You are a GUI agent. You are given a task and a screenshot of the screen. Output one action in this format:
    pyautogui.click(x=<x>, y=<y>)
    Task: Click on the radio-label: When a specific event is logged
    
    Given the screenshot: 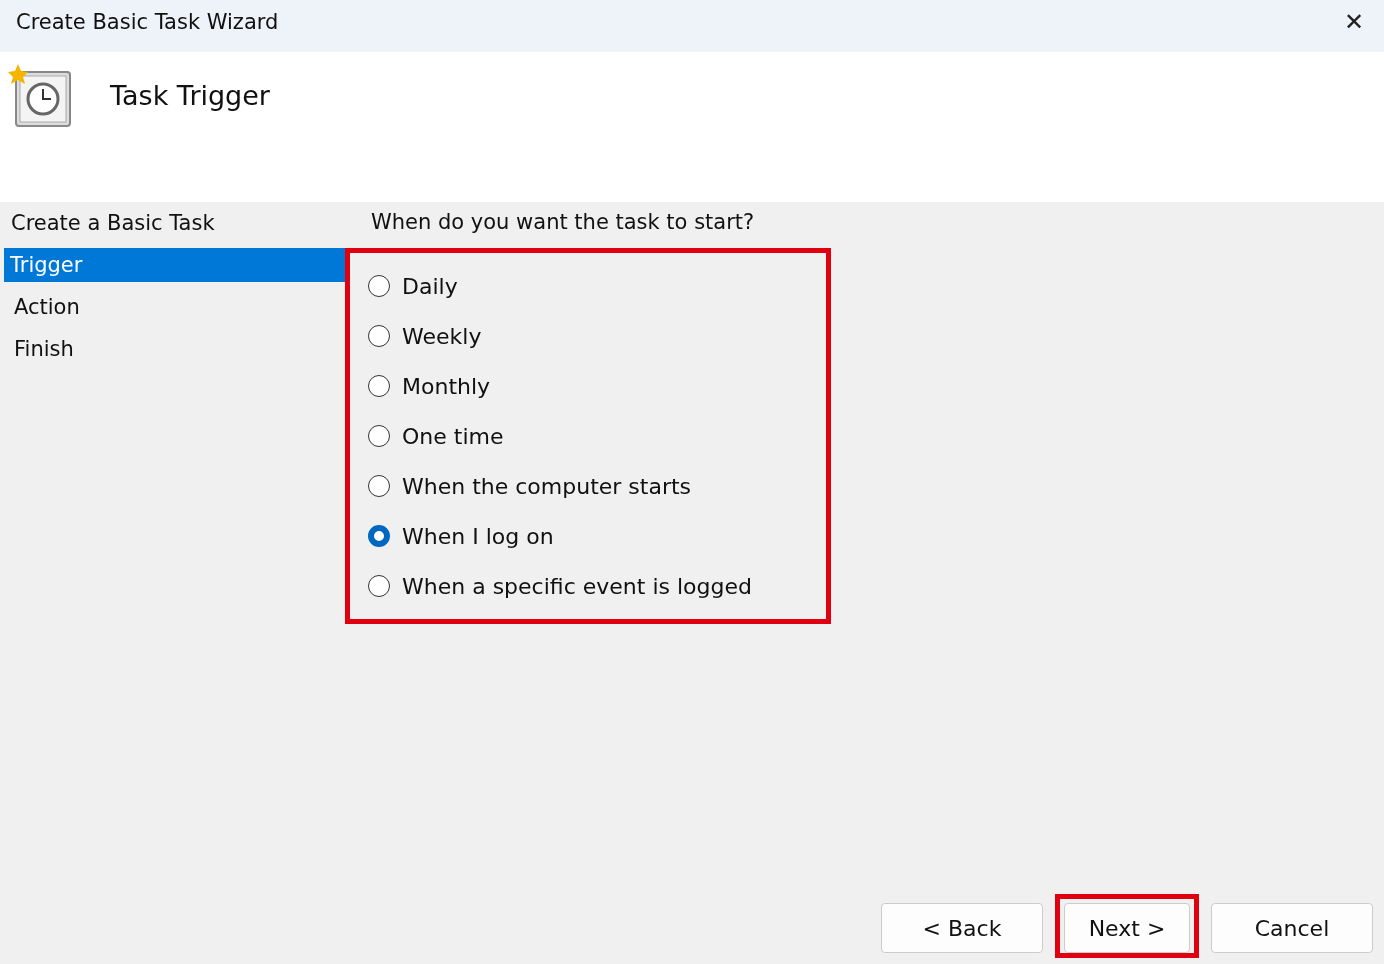 What is the action you would take?
    pyautogui.click(x=577, y=586)
    